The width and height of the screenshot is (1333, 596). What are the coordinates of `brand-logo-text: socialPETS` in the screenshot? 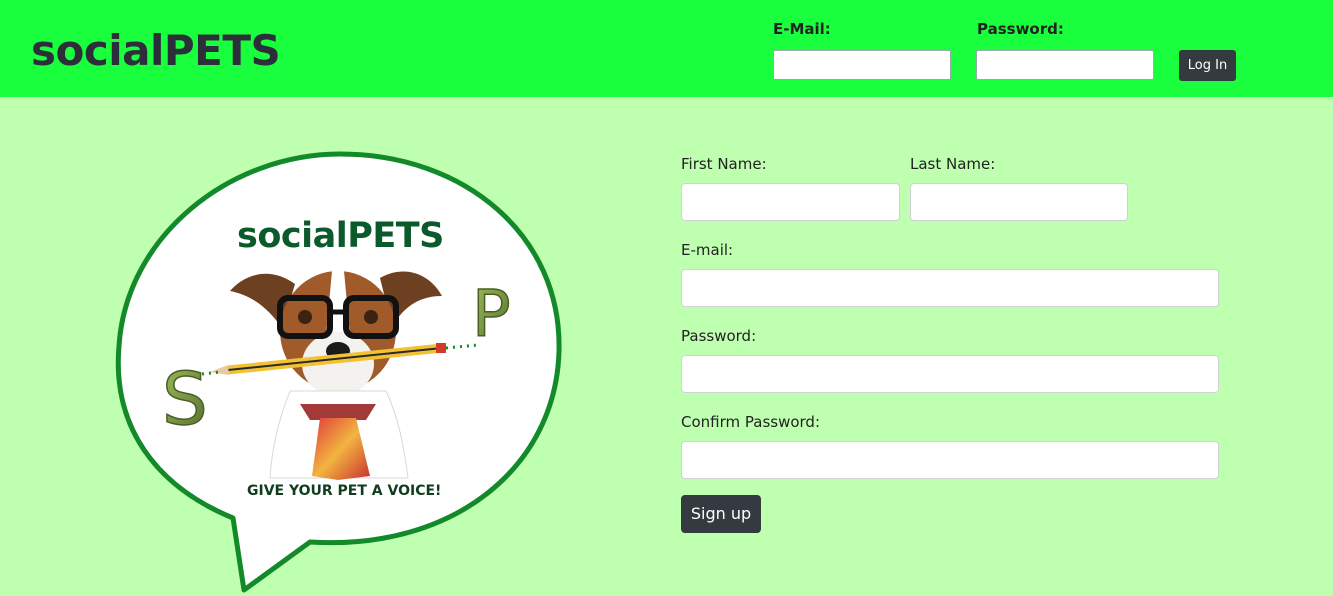 It's located at (156, 50).